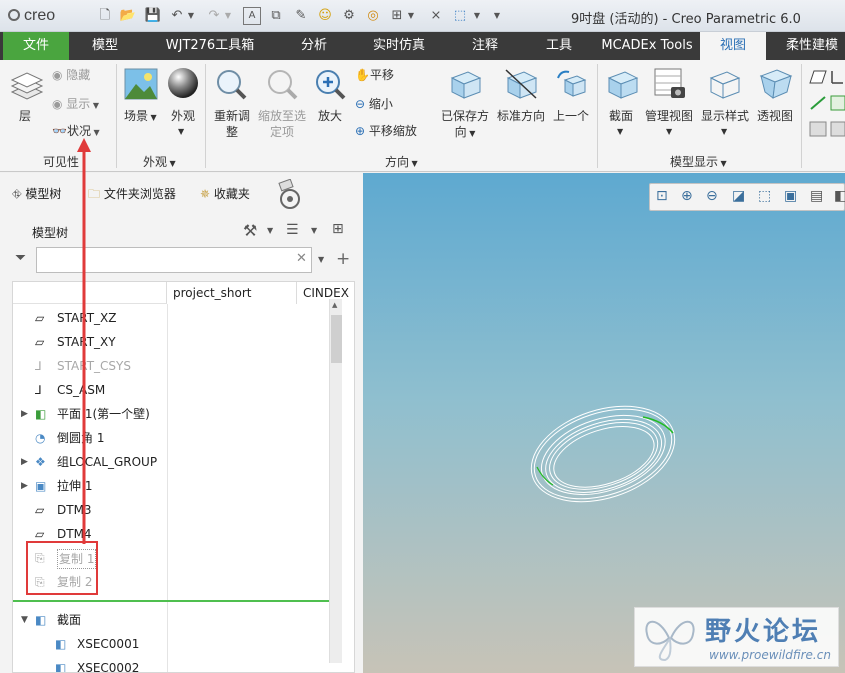  What do you see at coordinates (373, 16) in the screenshot?
I see `target-icon: ◎` at bounding box center [373, 16].